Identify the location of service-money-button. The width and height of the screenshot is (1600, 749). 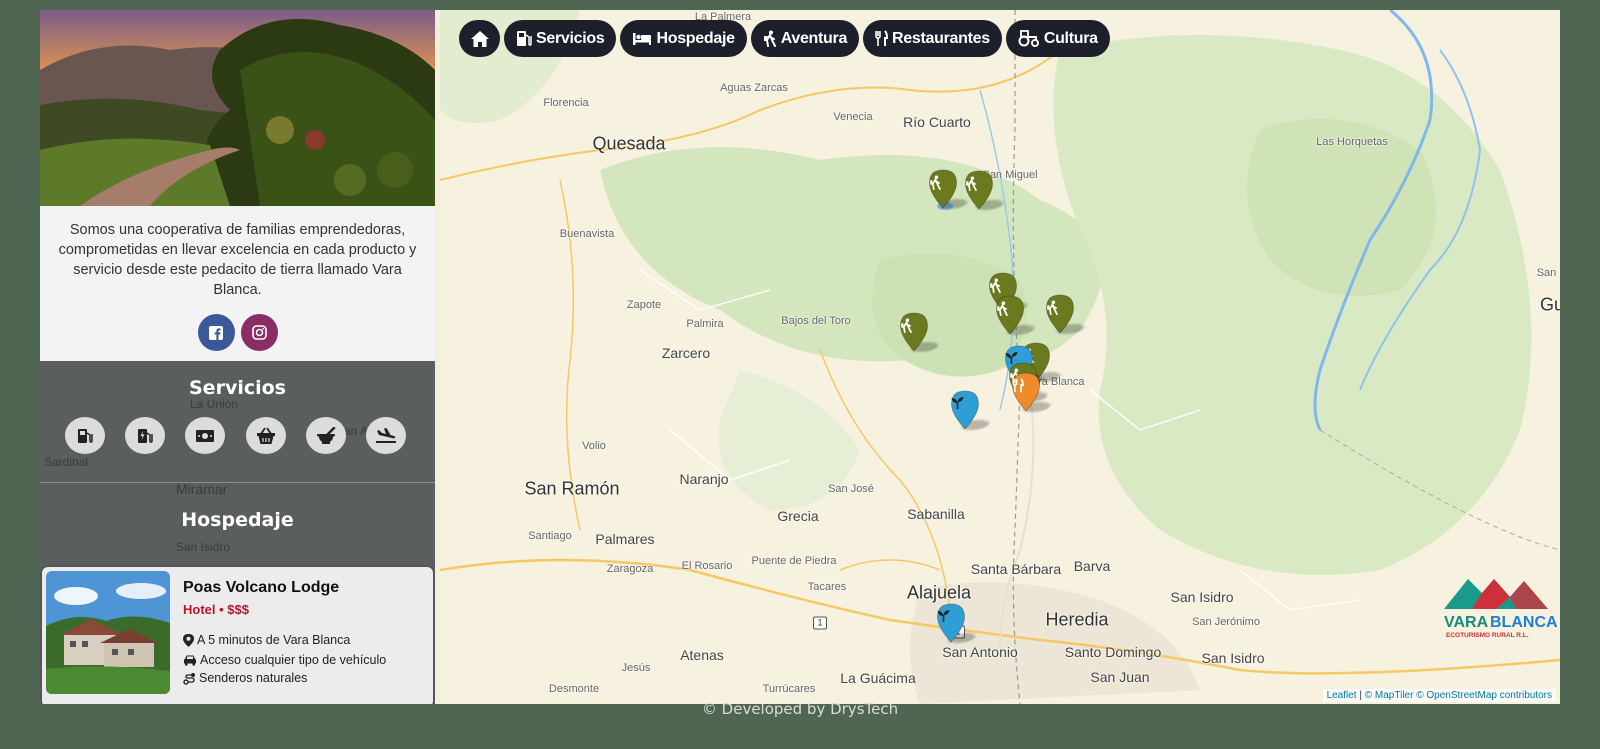
(205, 435).